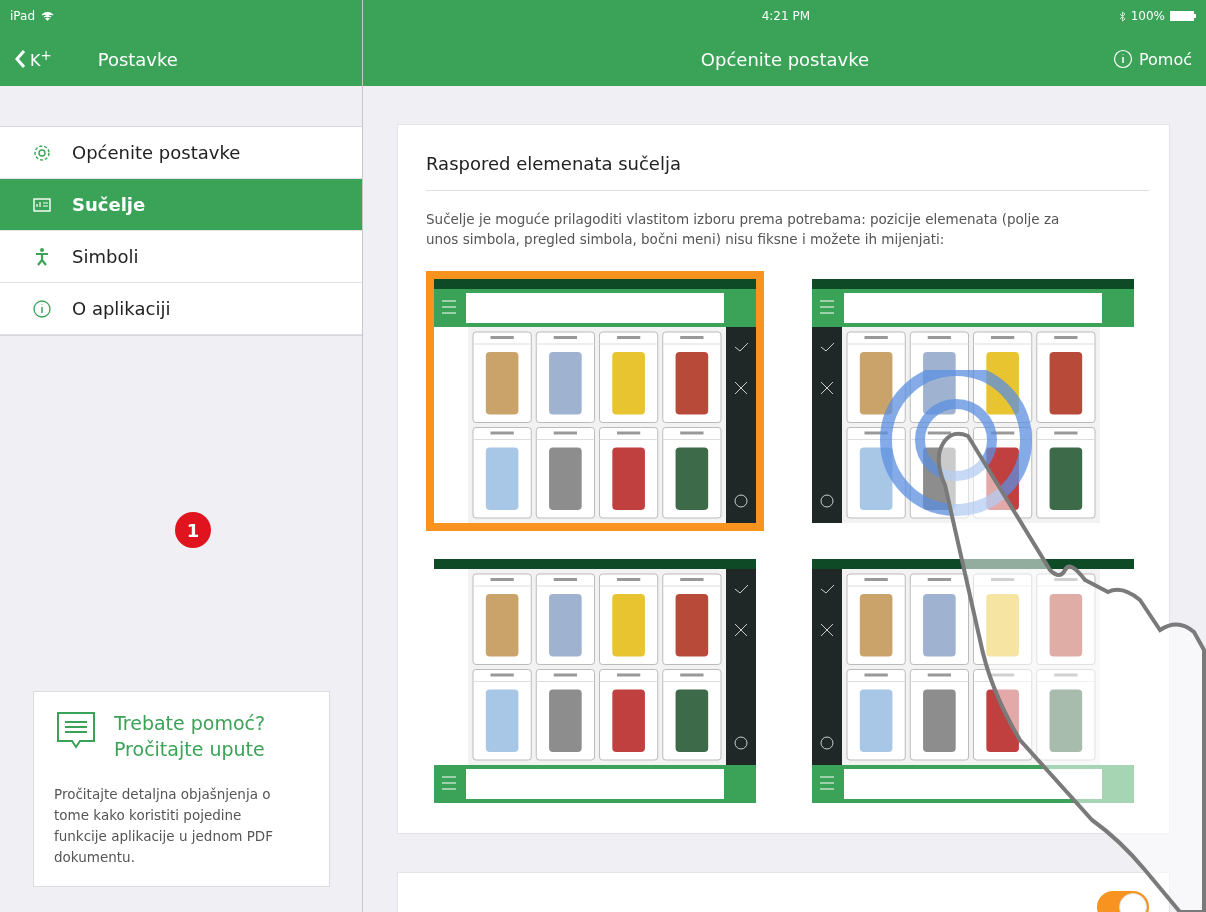 This screenshot has height=912, width=1206. I want to click on battery-percent: 100%, so click(1147, 16).